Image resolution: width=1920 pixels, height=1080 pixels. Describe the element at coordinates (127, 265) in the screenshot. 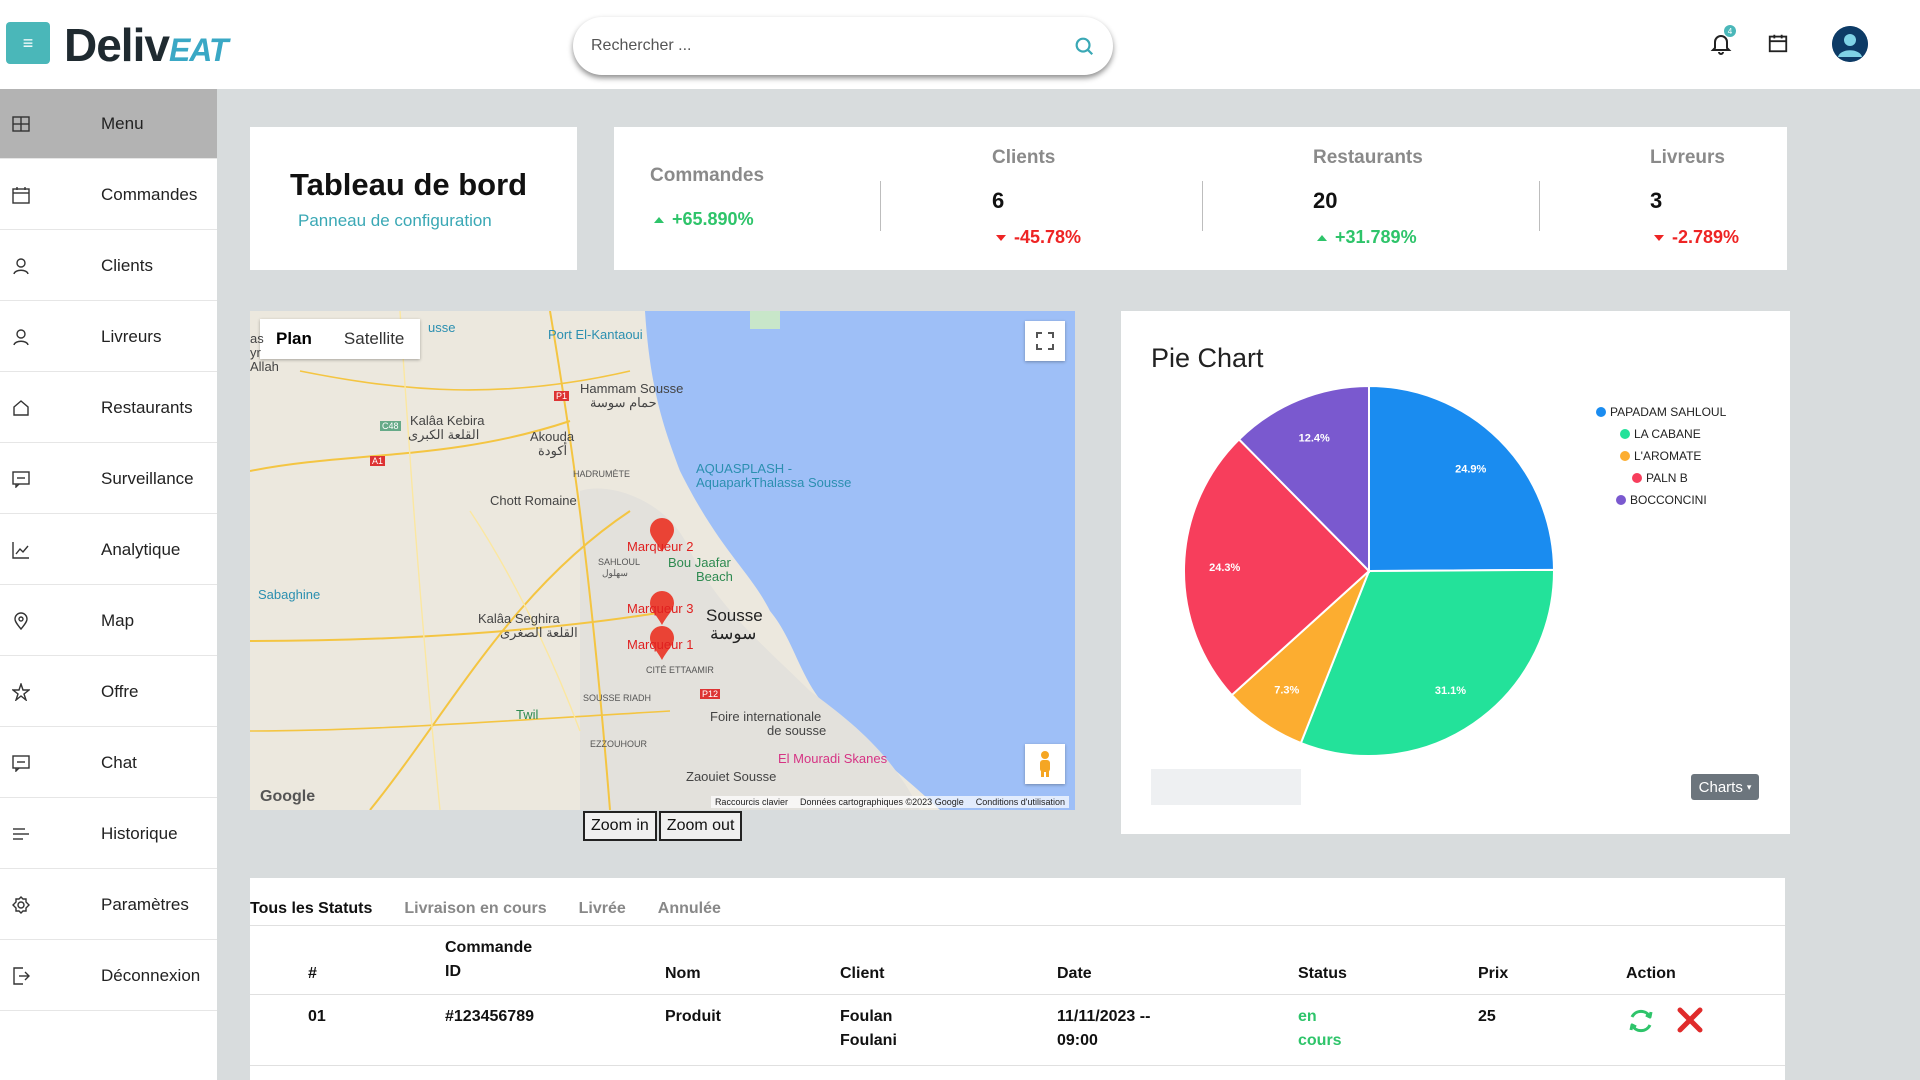

I see `sidebar-item-label: Clients` at that location.